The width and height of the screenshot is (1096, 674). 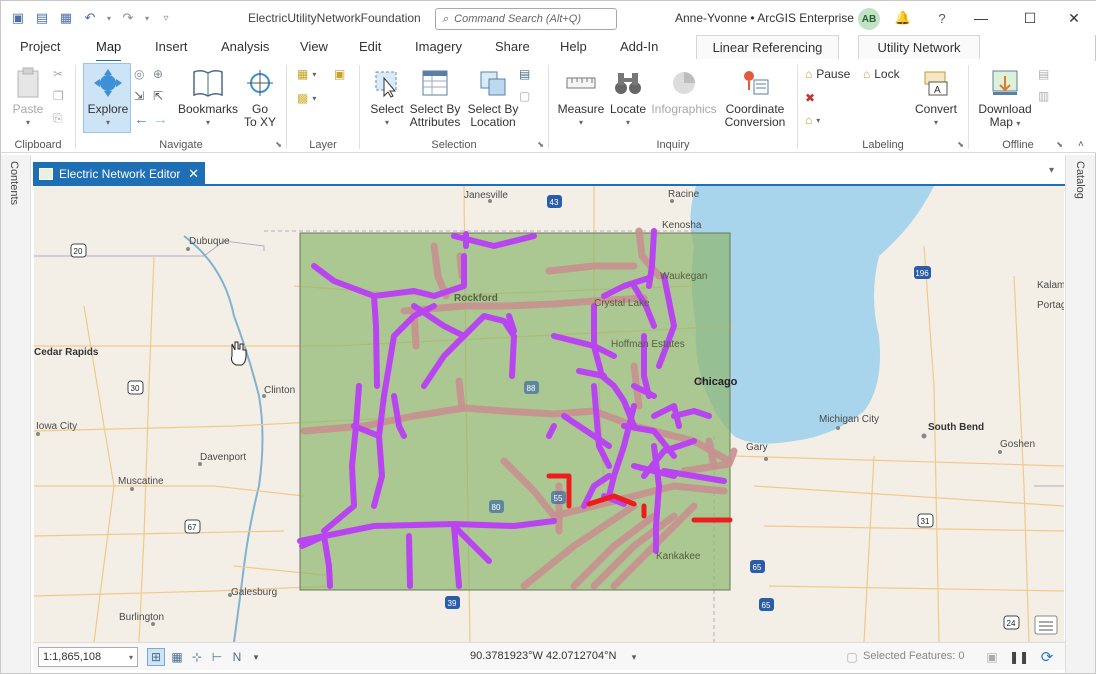 What do you see at coordinates (109, 50) in the screenshot?
I see `tab-map: Map` at bounding box center [109, 50].